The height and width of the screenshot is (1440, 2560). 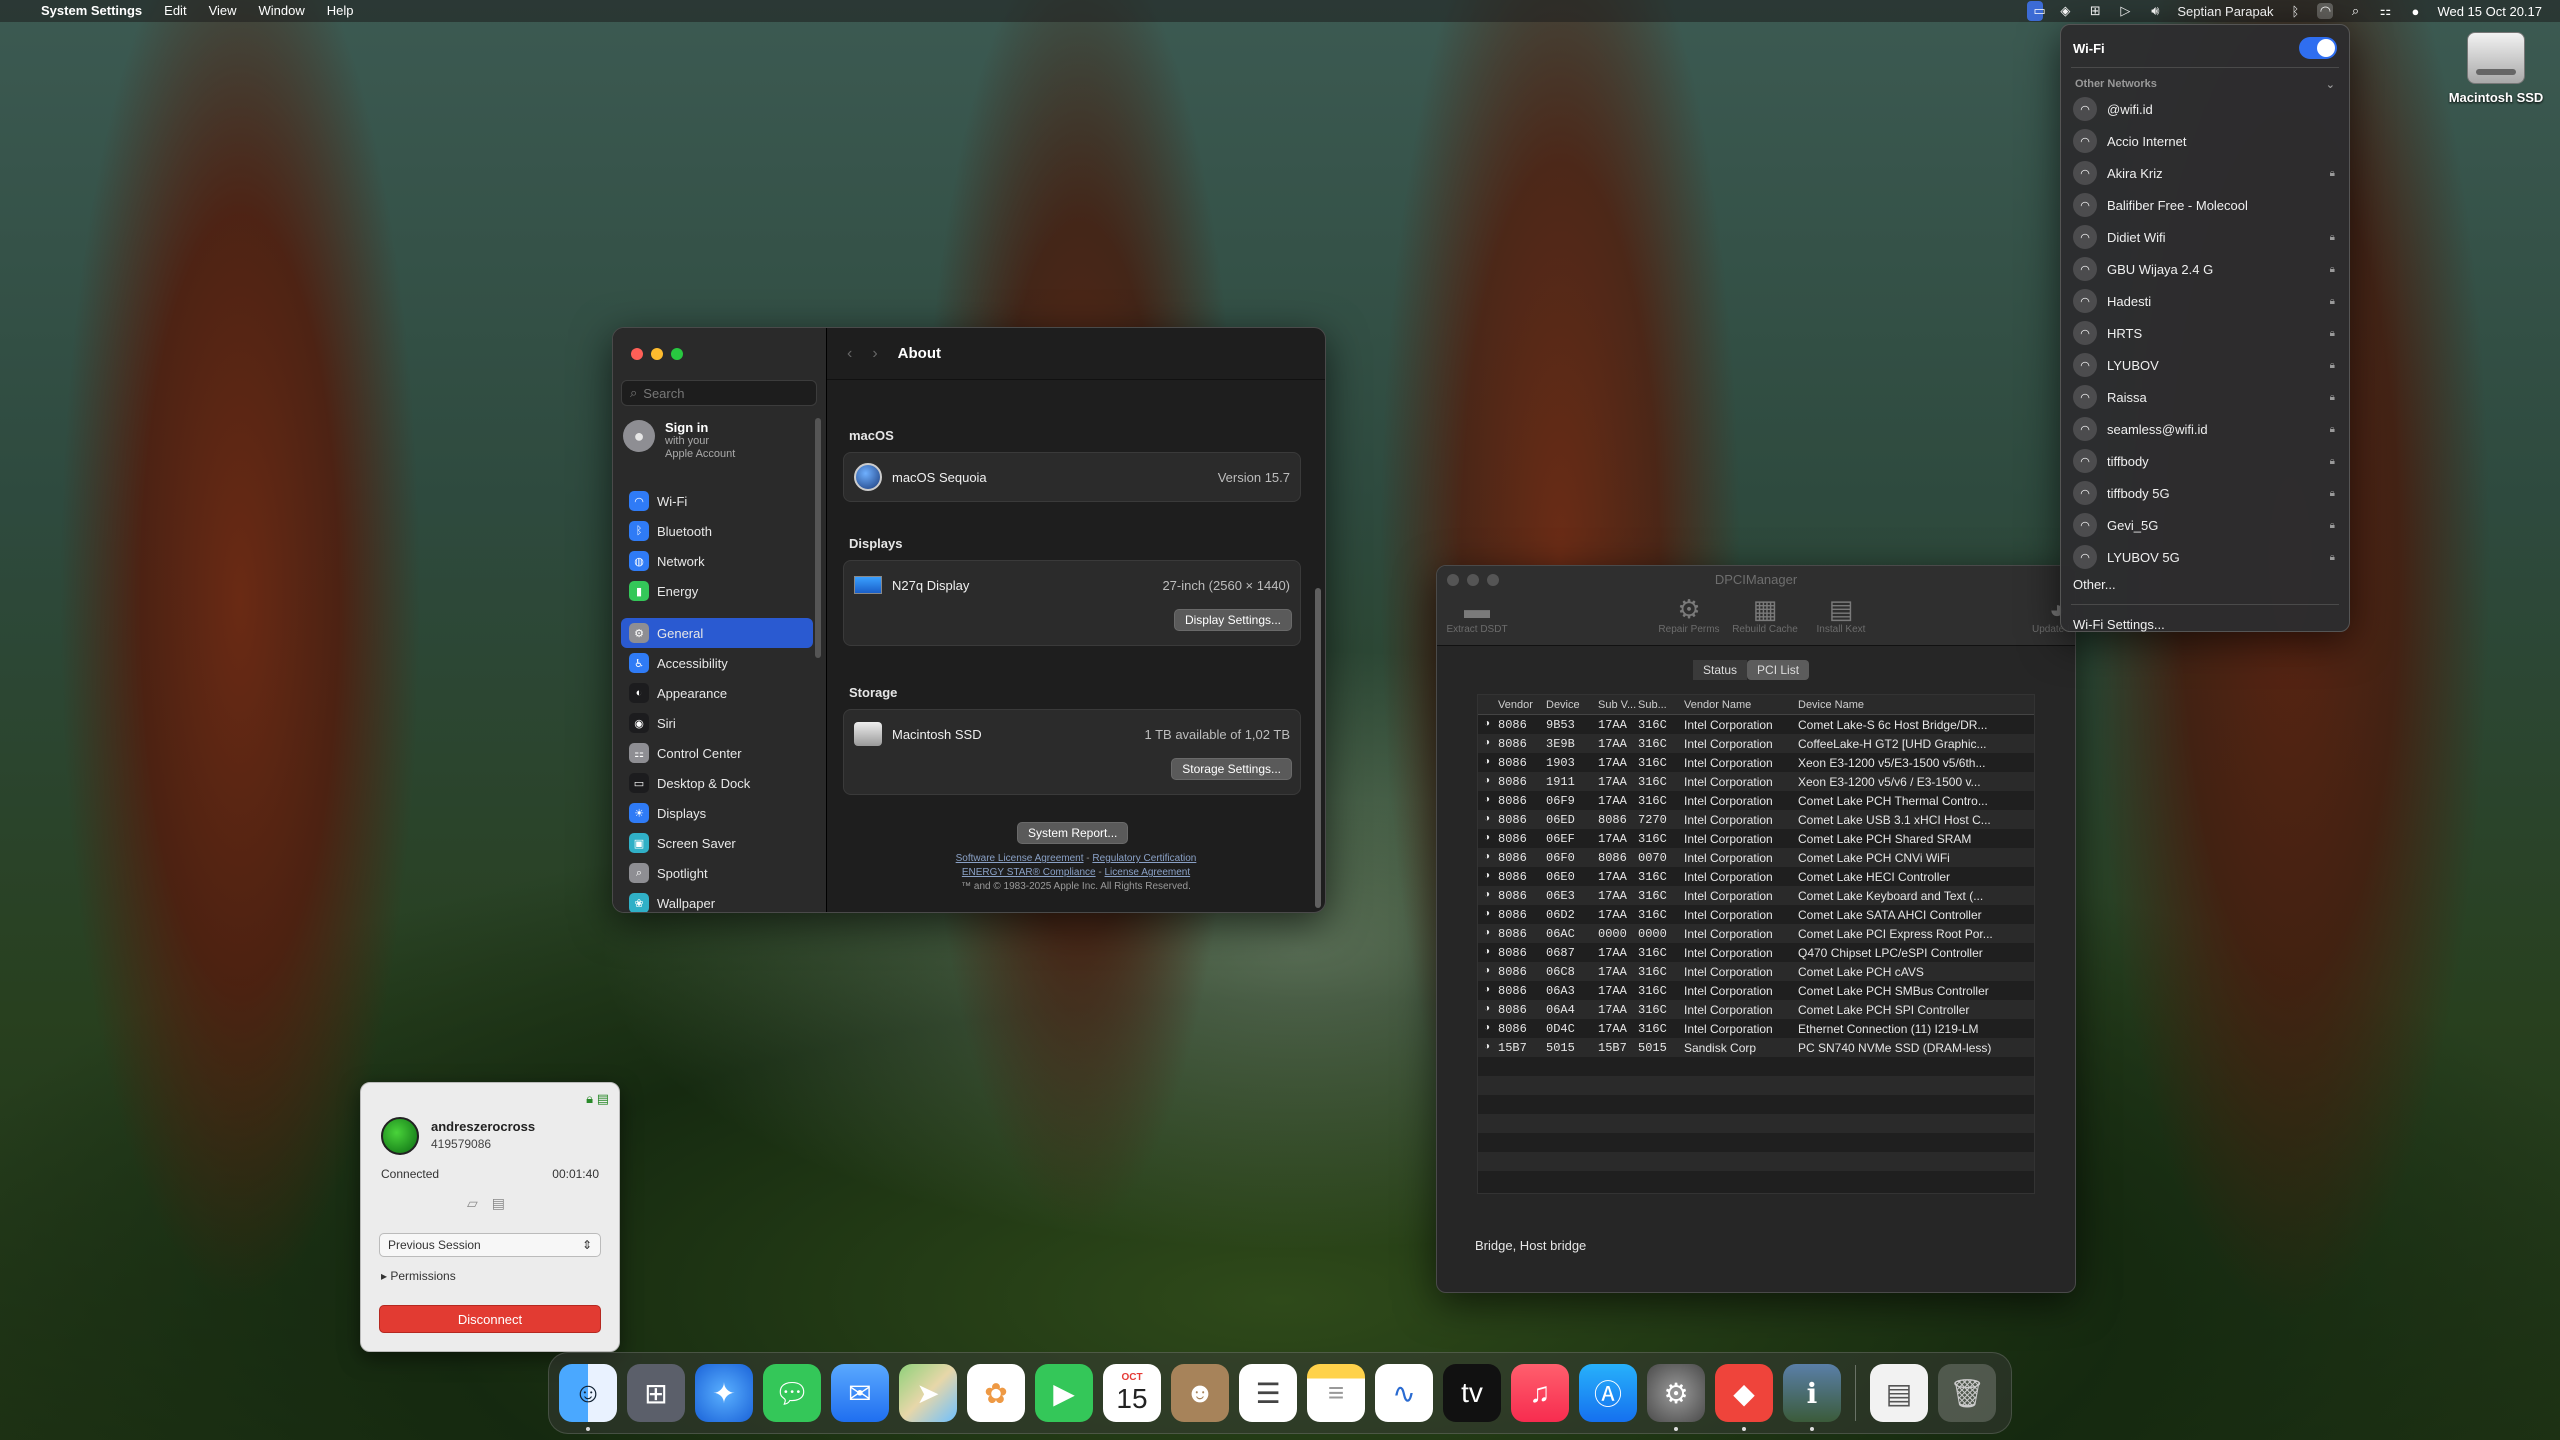 I want to click on calendar-icon: OCT 15, so click(x=1132, y=1393).